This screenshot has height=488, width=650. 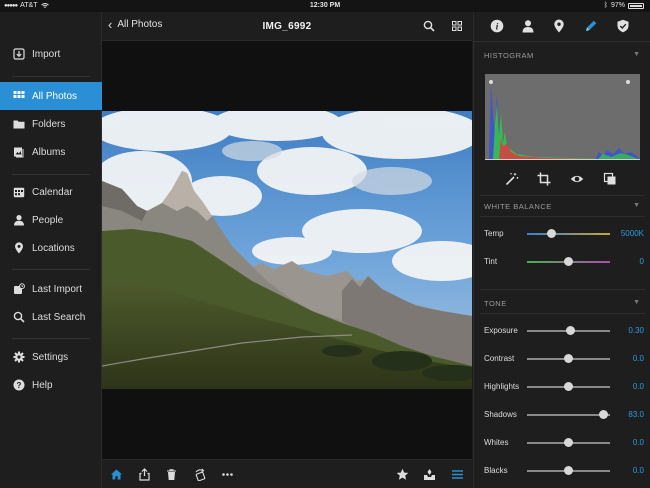 I want to click on slider-row-blacks: Blacks 0.0, so click(x=564, y=471).